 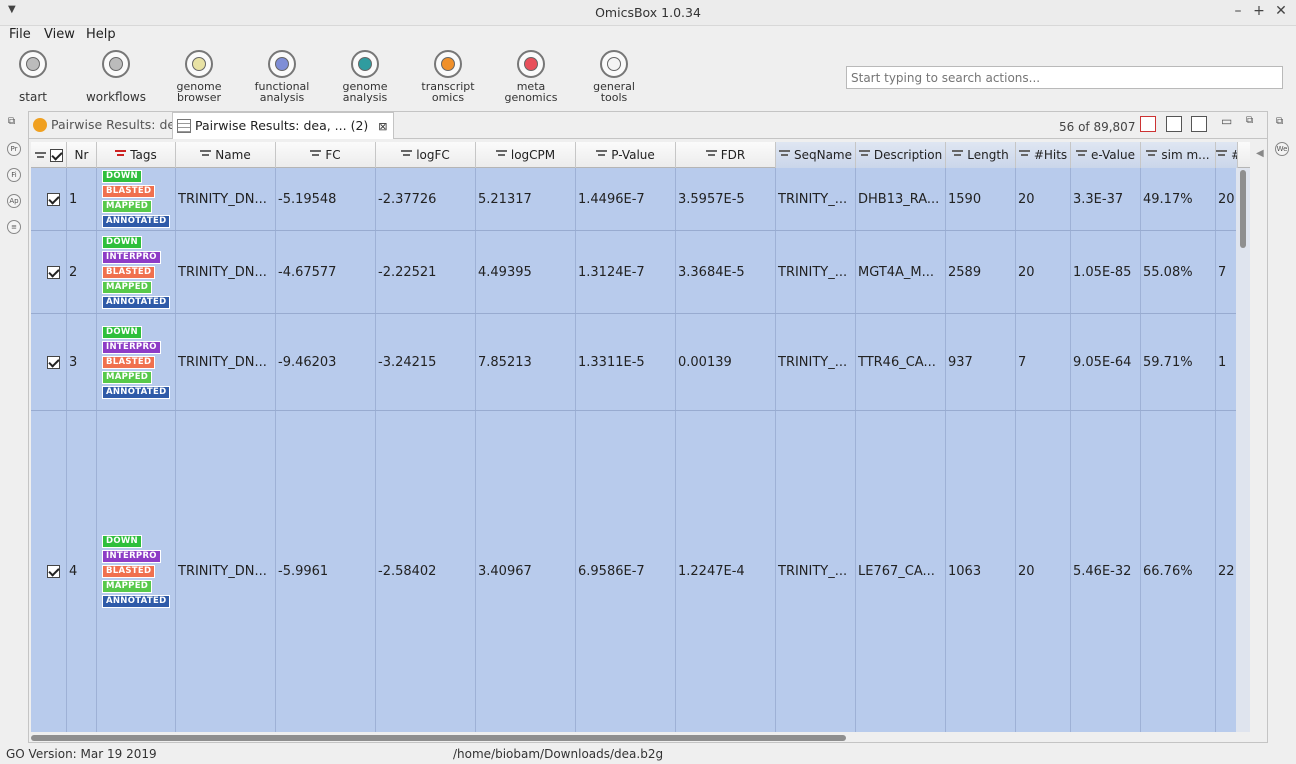 I want to click on toolbar-genome-analysis-button: genome analysis, so click(x=365, y=76).